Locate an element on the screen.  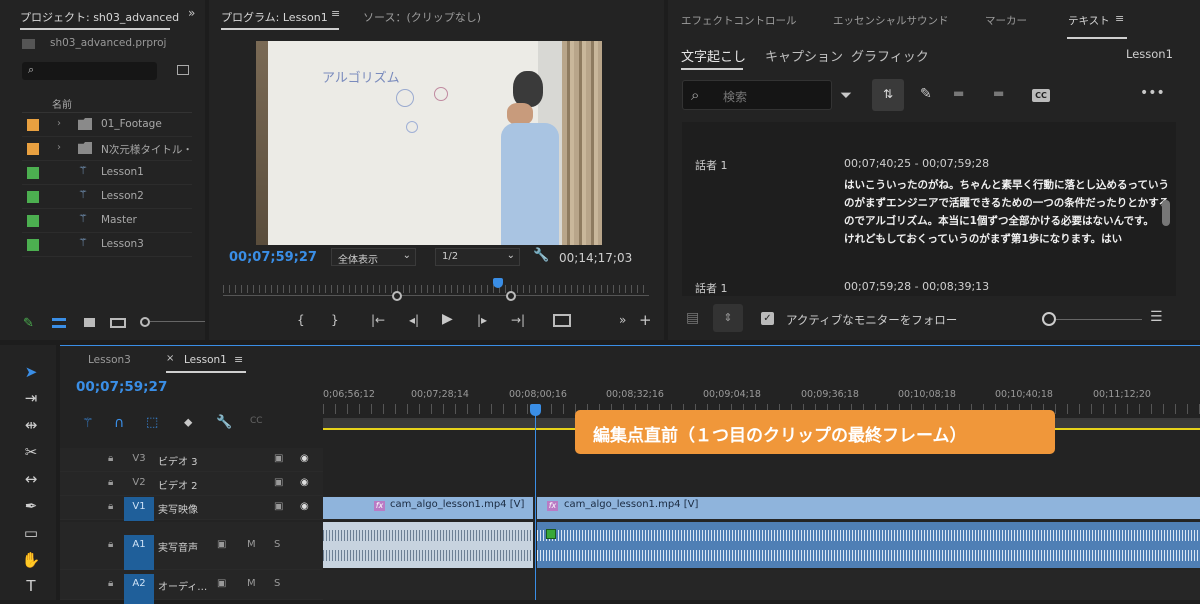
out-point-handle is located at coordinates (511, 296).